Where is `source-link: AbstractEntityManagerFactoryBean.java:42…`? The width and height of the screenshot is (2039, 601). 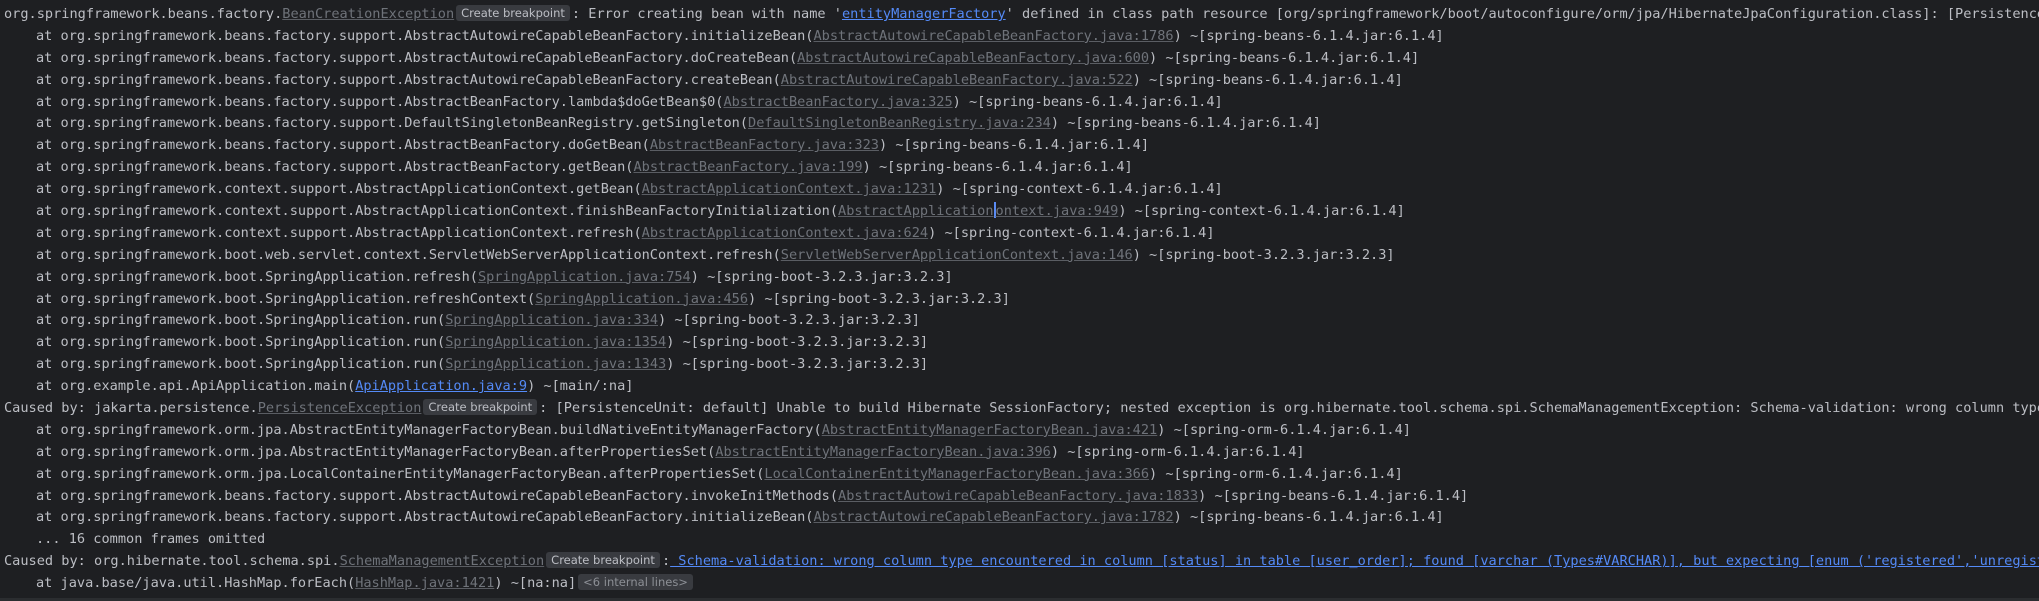
source-link: AbstractEntityManagerFactoryBean.java:42… is located at coordinates (990, 430).